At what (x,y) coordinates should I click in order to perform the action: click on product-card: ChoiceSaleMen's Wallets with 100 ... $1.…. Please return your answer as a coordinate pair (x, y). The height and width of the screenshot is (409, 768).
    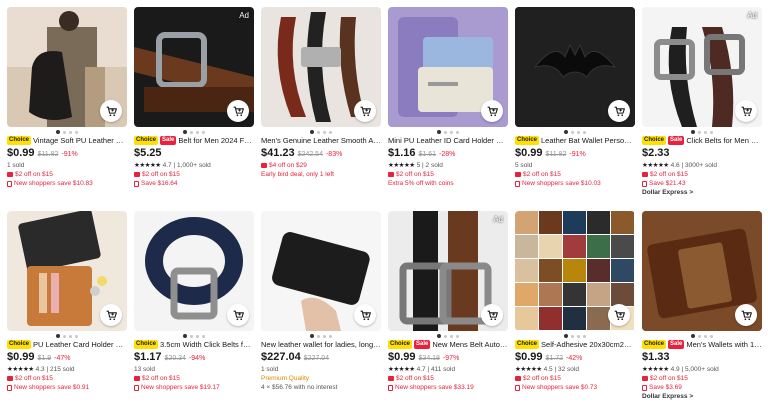
    Looking at the image, I should click on (702, 306).